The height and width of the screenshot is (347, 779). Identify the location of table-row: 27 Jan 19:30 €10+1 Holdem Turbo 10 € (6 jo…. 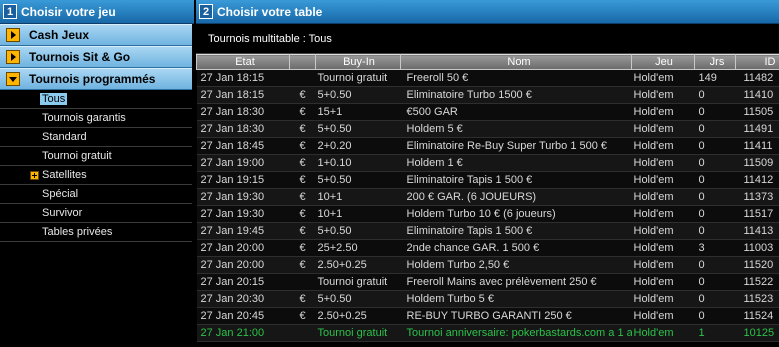
(487, 214).